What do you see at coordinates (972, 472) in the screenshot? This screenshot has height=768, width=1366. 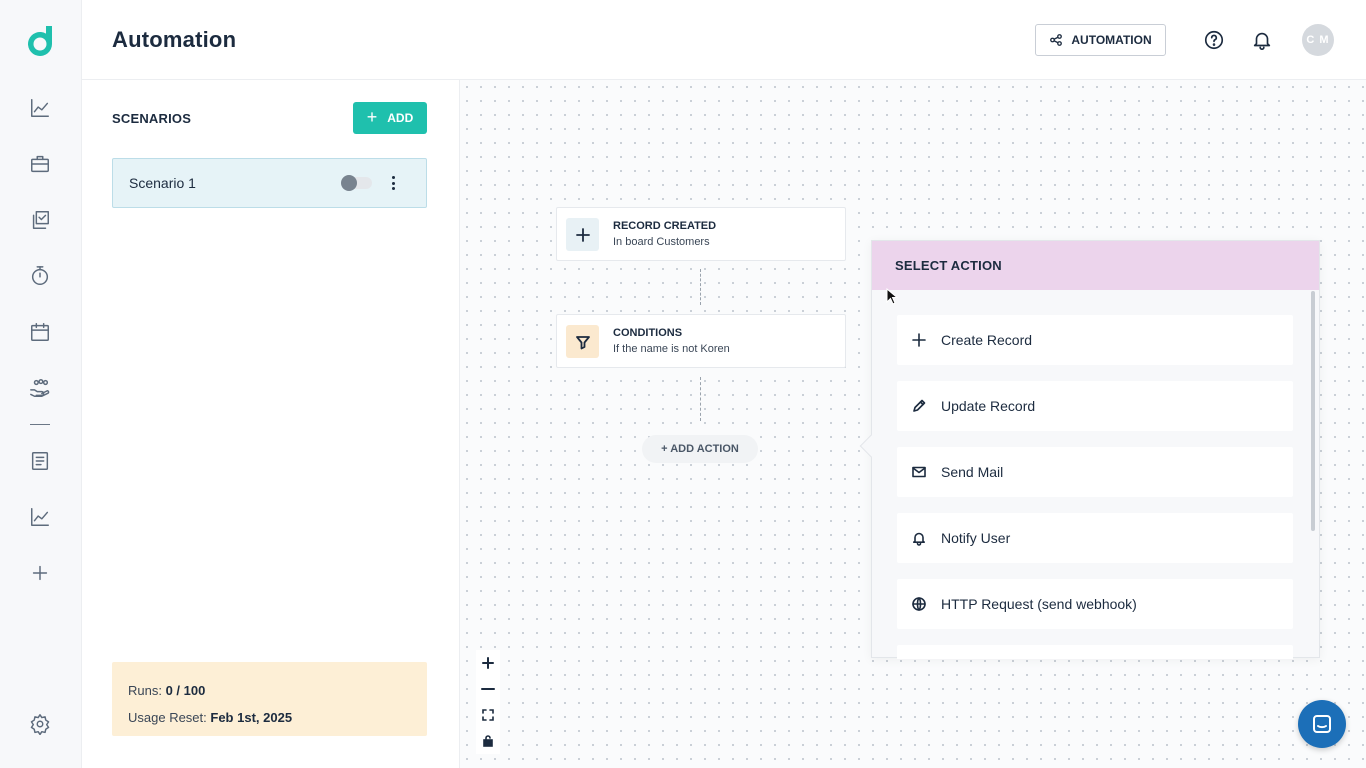 I see `action-label: Send Mail` at bounding box center [972, 472].